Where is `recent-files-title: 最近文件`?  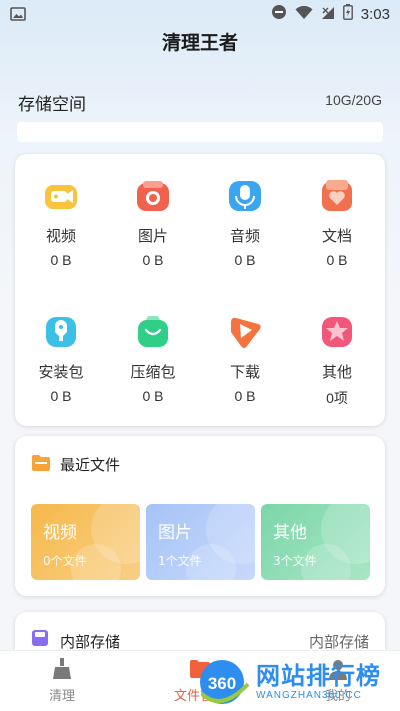 recent-files-title: 最近文件 is located at coordinates (90, 465).